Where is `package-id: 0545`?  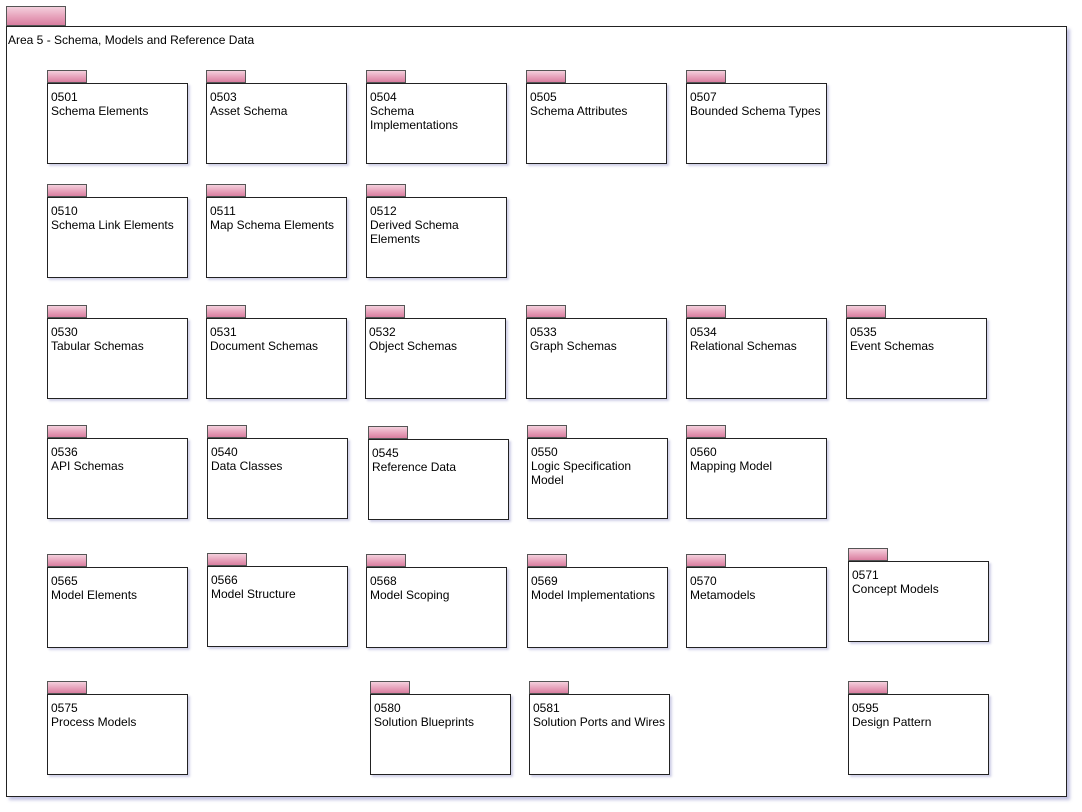 package-id: 0545 is located at coordinates (385, 453).